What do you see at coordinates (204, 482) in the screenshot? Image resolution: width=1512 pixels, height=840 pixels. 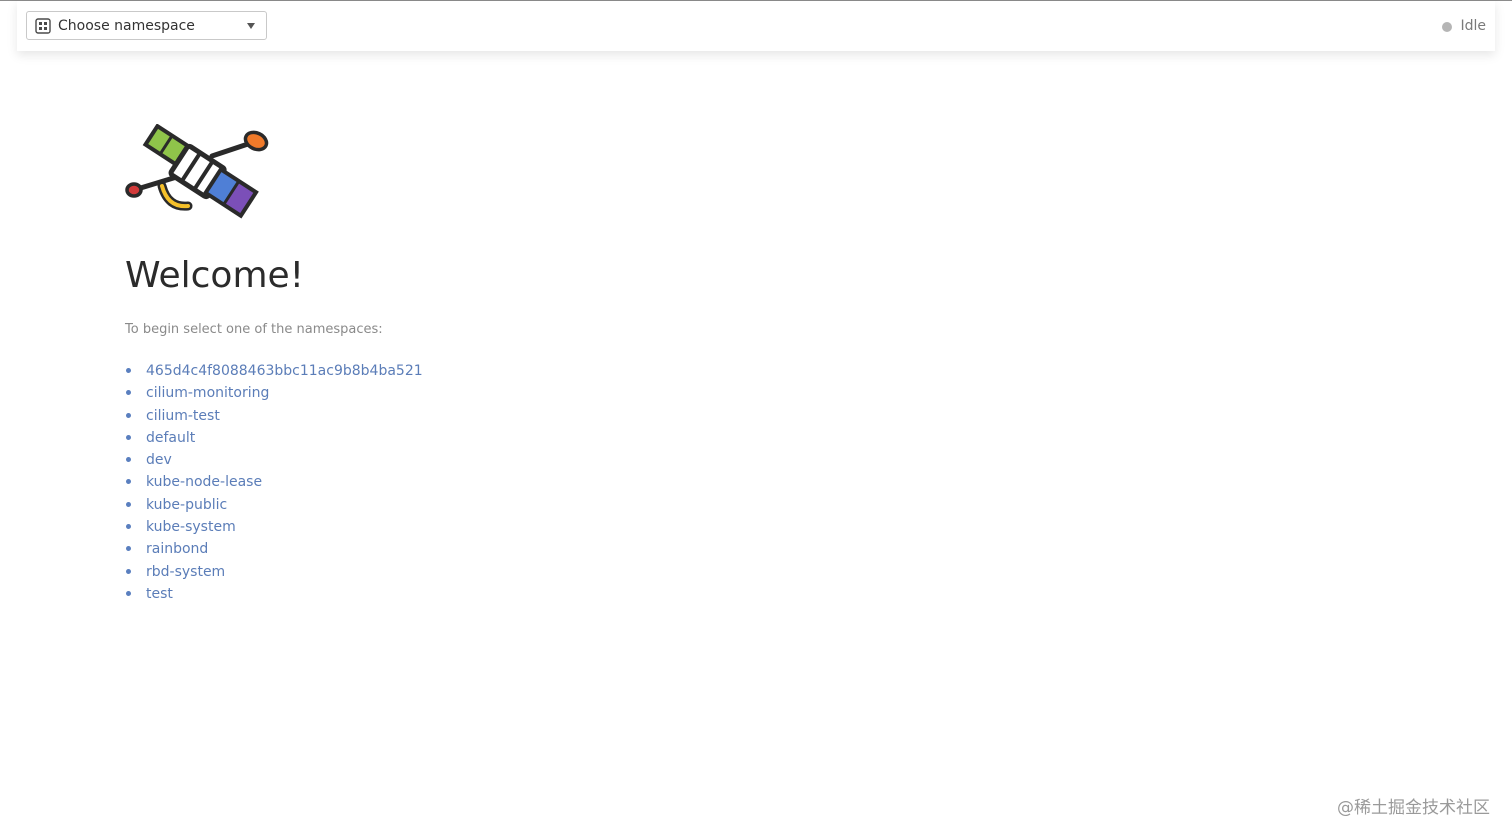 I see `namespace-link: kube-node-lease` at bounding box center [204, 482].